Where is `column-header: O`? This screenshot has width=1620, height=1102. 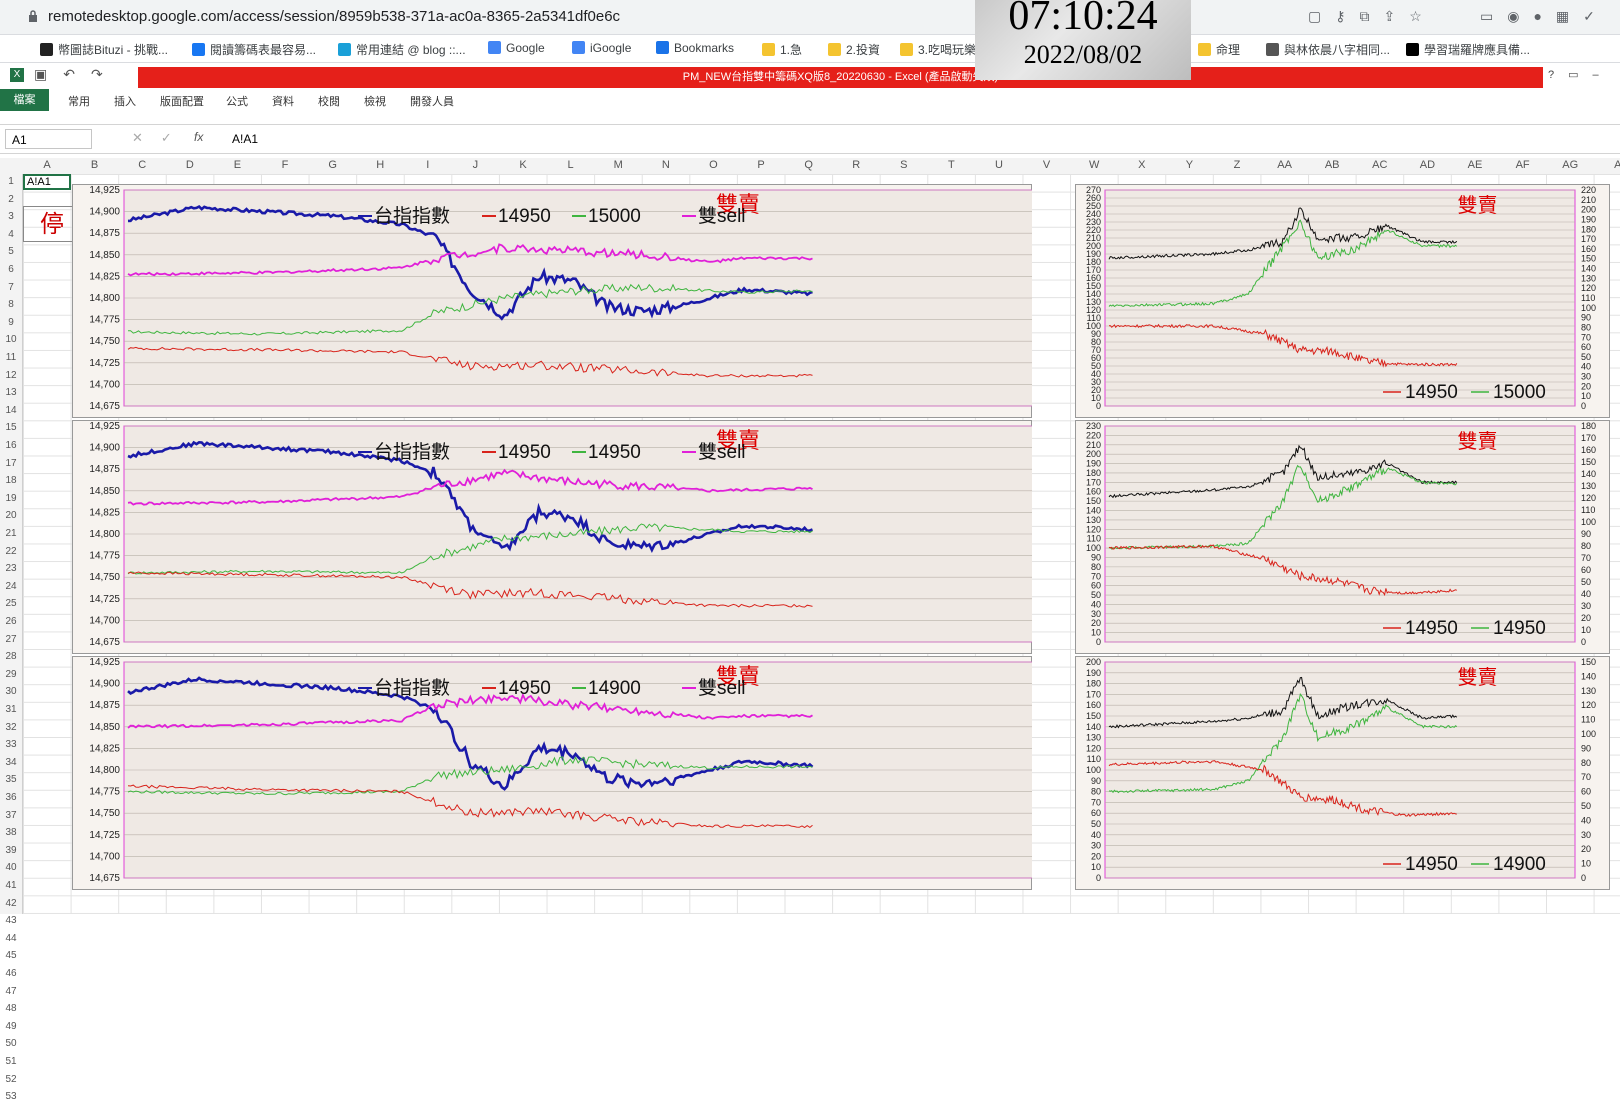
column-header: O is located at coordinates (713, 165).